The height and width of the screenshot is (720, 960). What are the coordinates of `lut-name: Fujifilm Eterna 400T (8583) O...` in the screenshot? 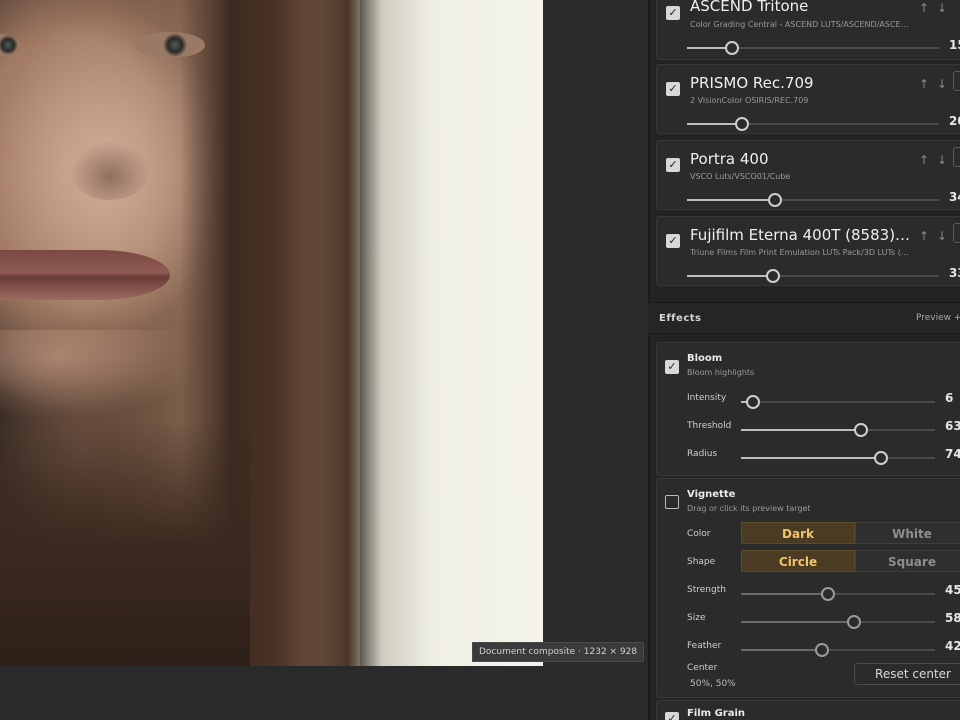 It's located at (801, 235).